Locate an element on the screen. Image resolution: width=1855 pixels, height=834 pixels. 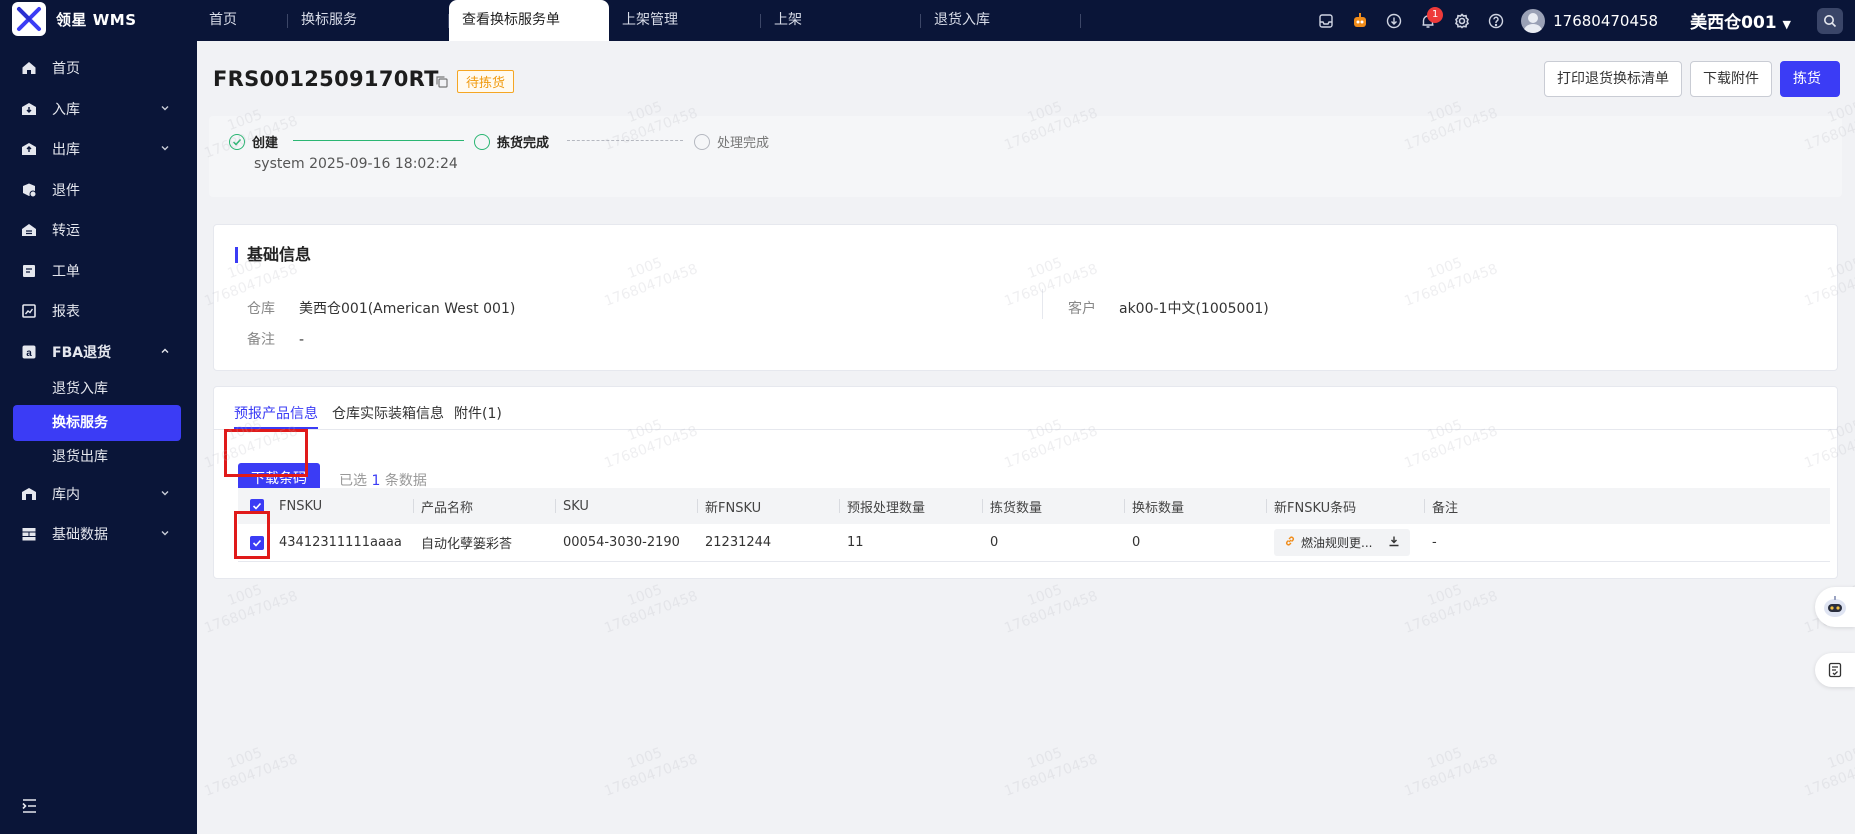
sidebar-item-transfer: 转运 is located at coordinates (95, 230).